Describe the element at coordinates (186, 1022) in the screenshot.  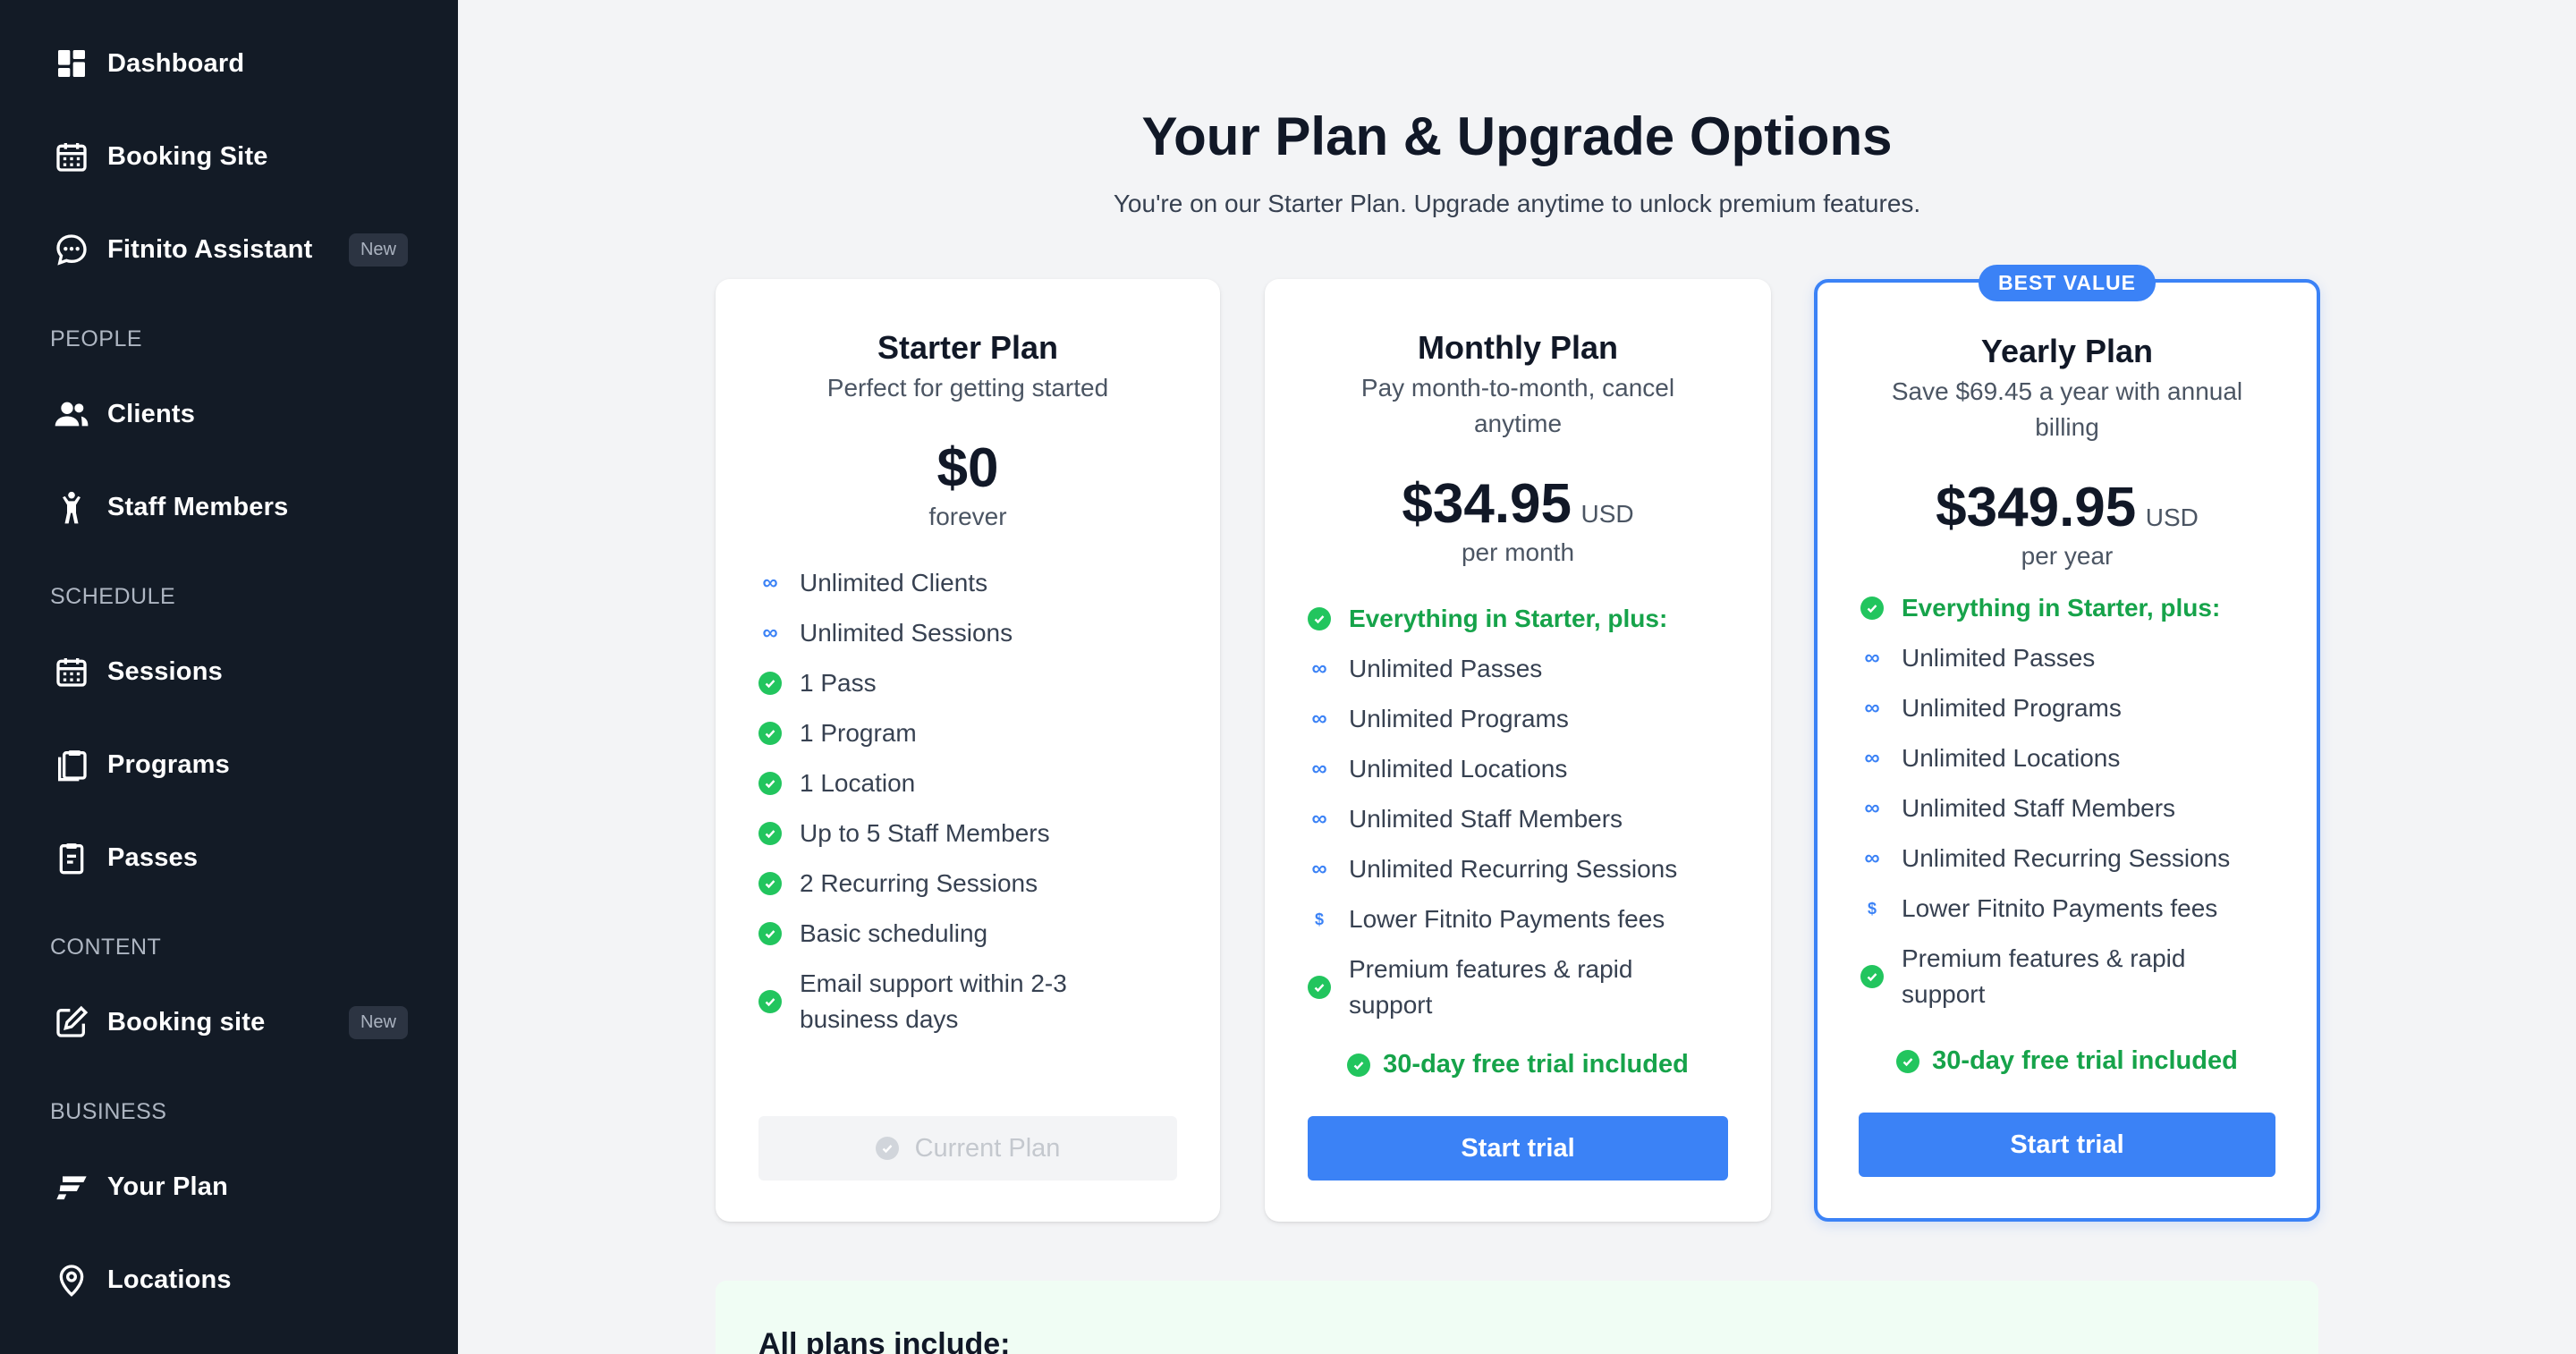
I see `sidebar-item-label: Booking site` at that location.